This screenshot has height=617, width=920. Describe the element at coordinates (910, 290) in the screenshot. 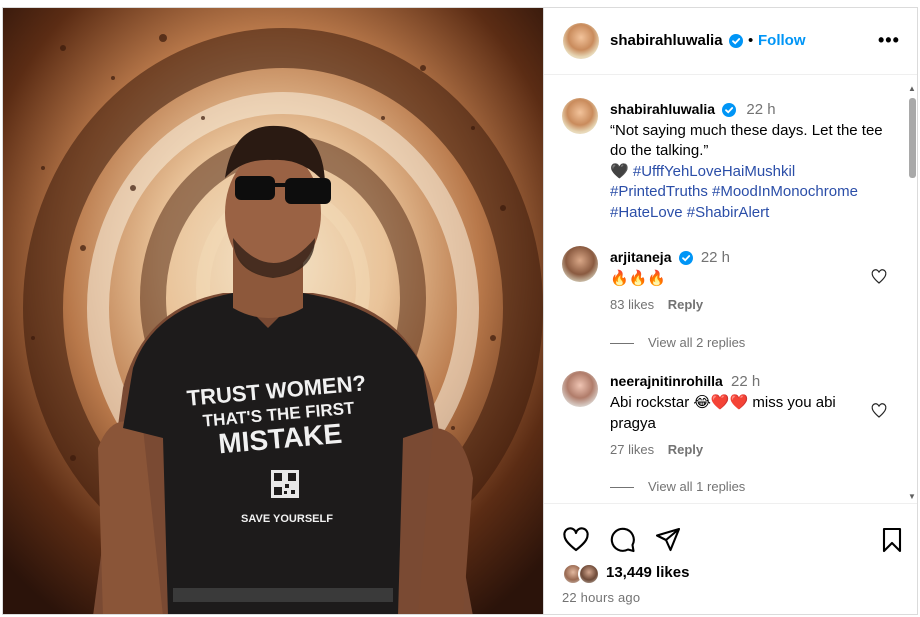

I see `comments-scrollbar: ▲ ▼` at that location.